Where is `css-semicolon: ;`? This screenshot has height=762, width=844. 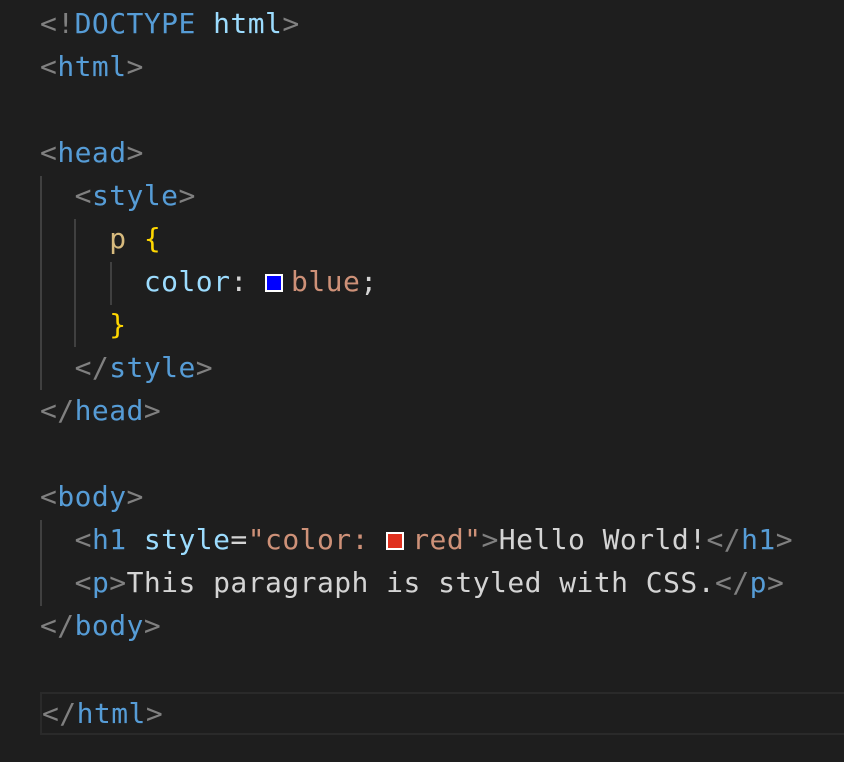 css-semicolon: ; is located at coordinates (369, 281).